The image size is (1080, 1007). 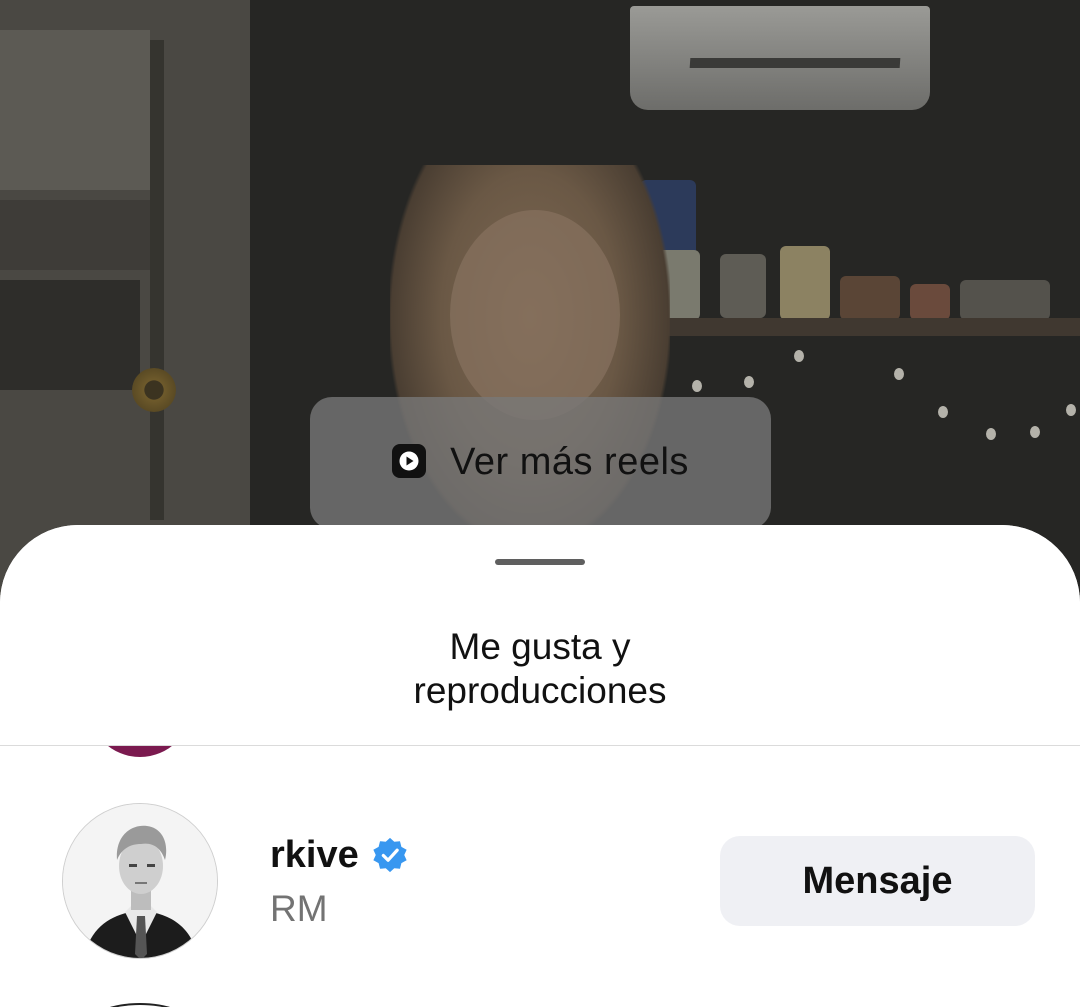 What do you see at coordinates (540, 745) in the screenshot?
I see `sheet-header-divider` at bounding box center [540, 745].